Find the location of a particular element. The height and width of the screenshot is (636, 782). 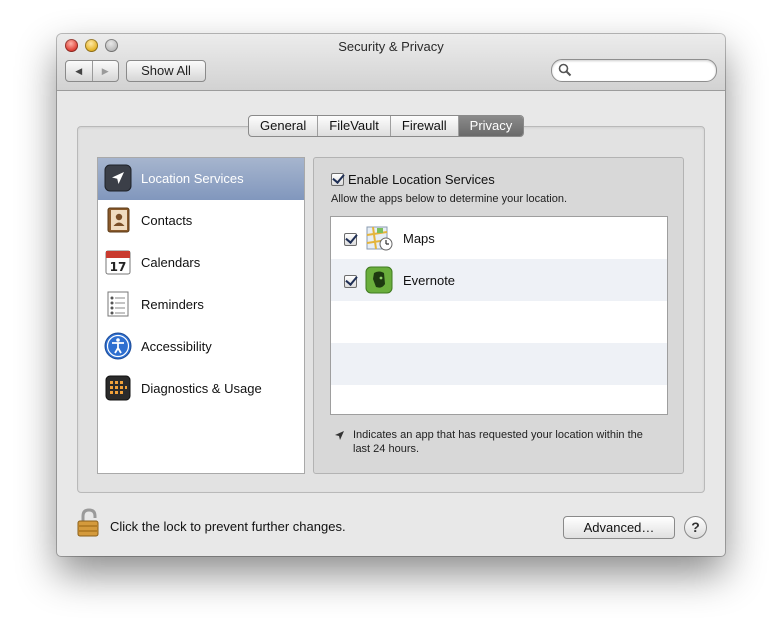

accessibility-icon is located at coordinates (118, 346).